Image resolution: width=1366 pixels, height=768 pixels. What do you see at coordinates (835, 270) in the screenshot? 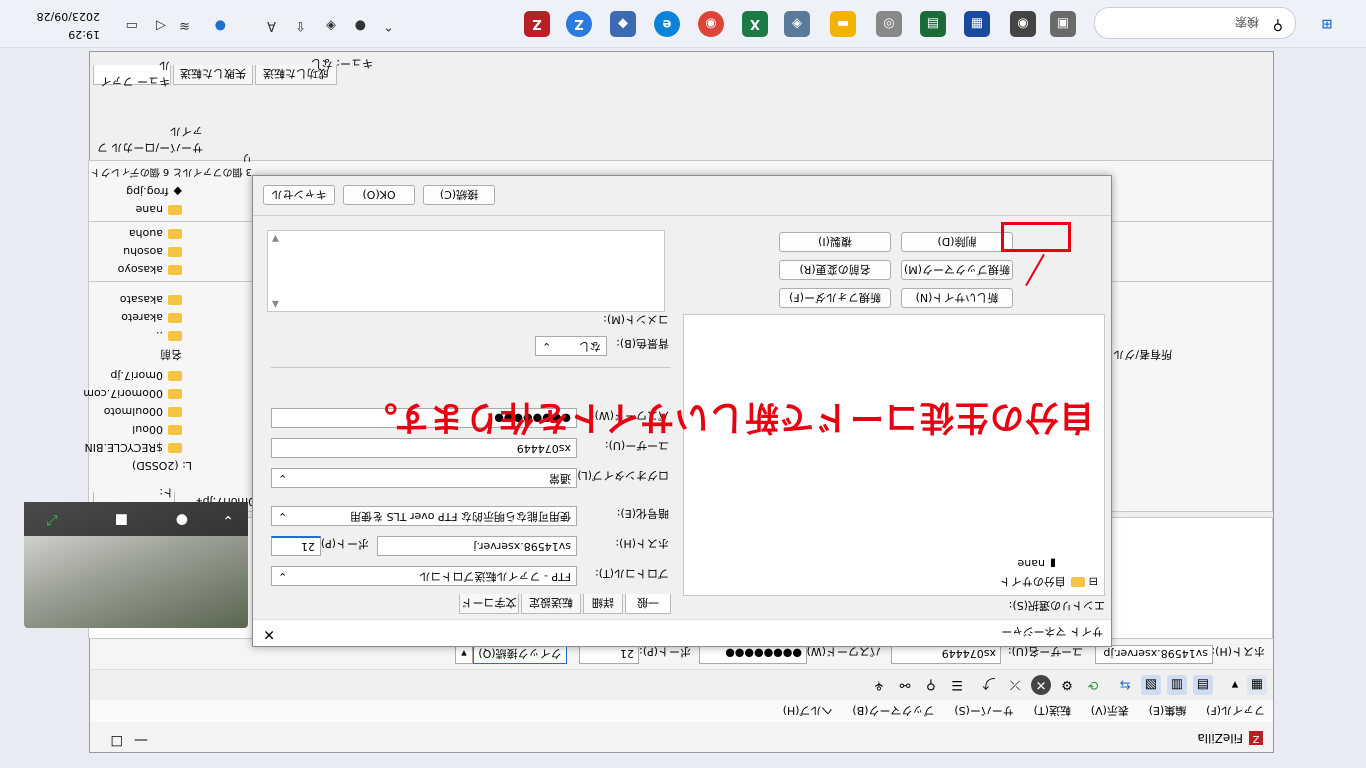
I see `rename-button: 名前の変更(R)` at bounding box center [835, 270].